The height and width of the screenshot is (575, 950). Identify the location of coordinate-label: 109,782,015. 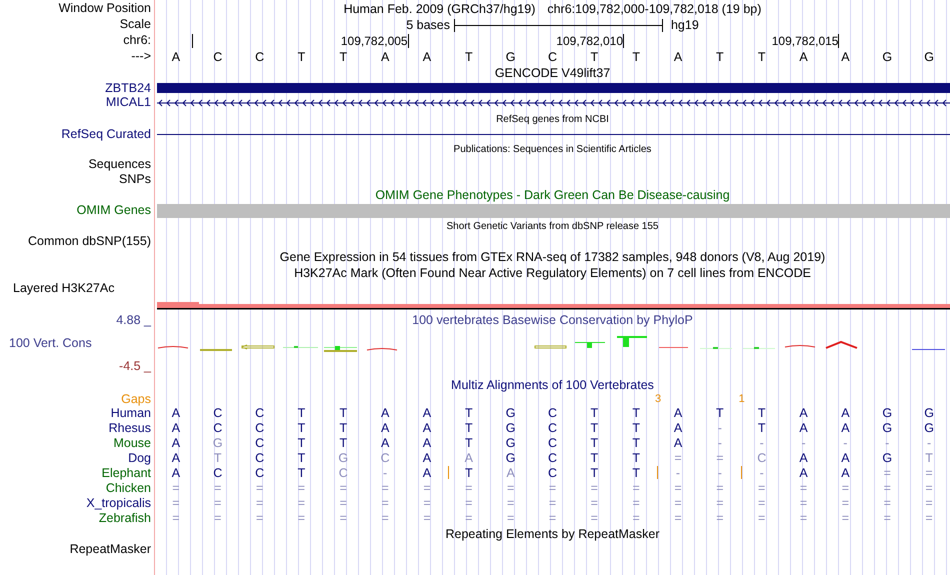
(805, 41).